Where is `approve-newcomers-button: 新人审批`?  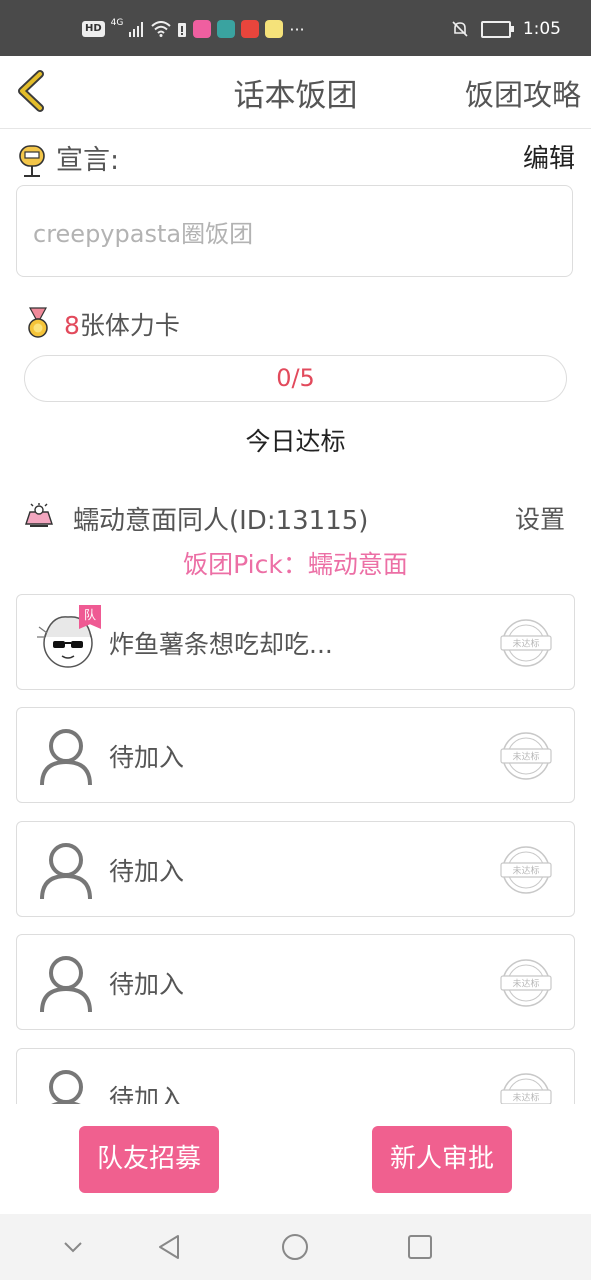
approve-newcomers-button: 新人审批 is located at coordinates (442, 1159).